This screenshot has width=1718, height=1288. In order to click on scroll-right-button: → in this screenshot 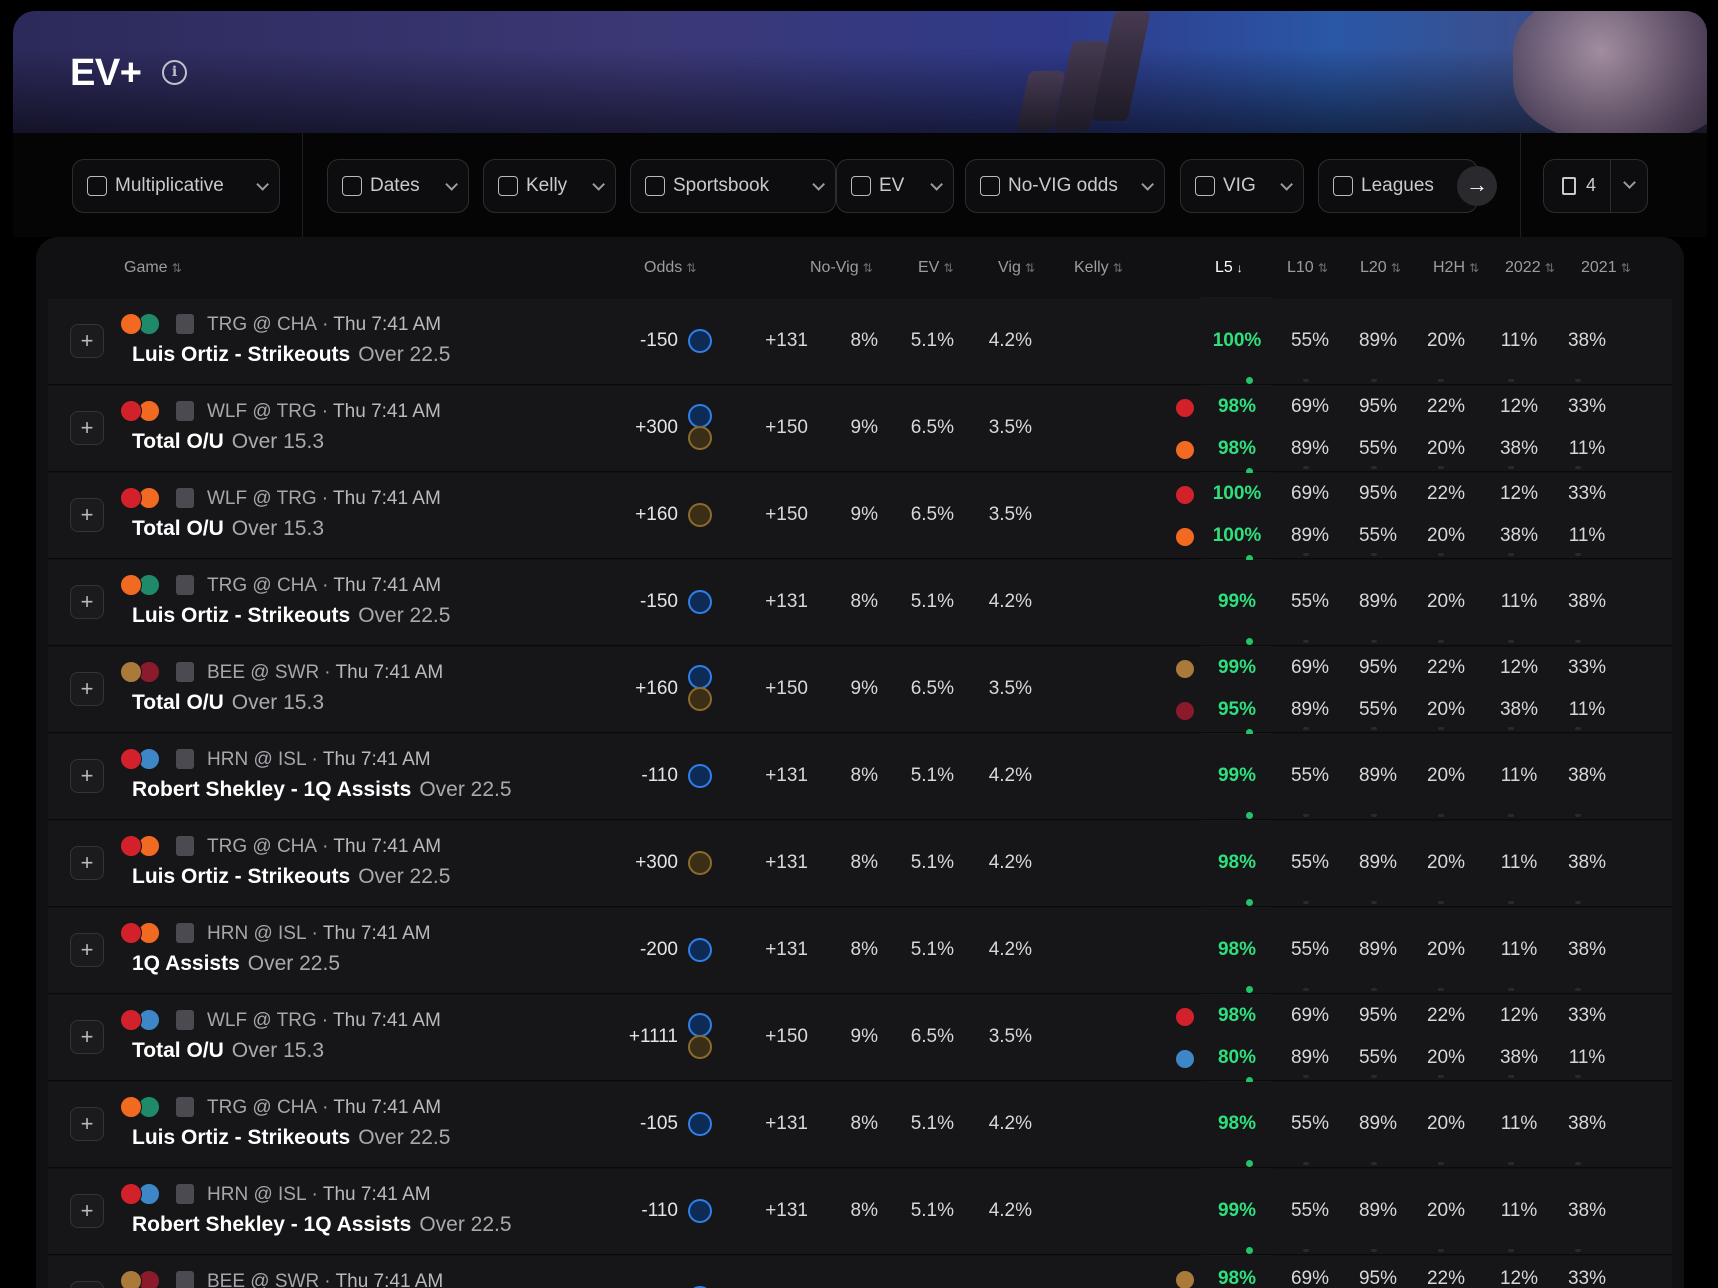, I will do `click(1477, 186)`.